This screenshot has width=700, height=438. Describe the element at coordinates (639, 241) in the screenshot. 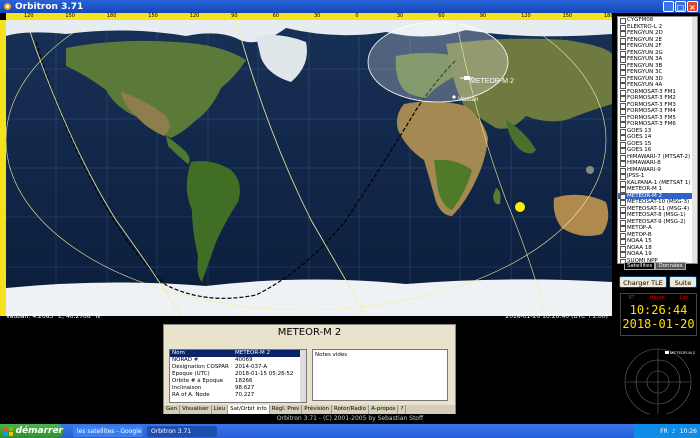

I see `satellite-name: NOAA 15` at that location.